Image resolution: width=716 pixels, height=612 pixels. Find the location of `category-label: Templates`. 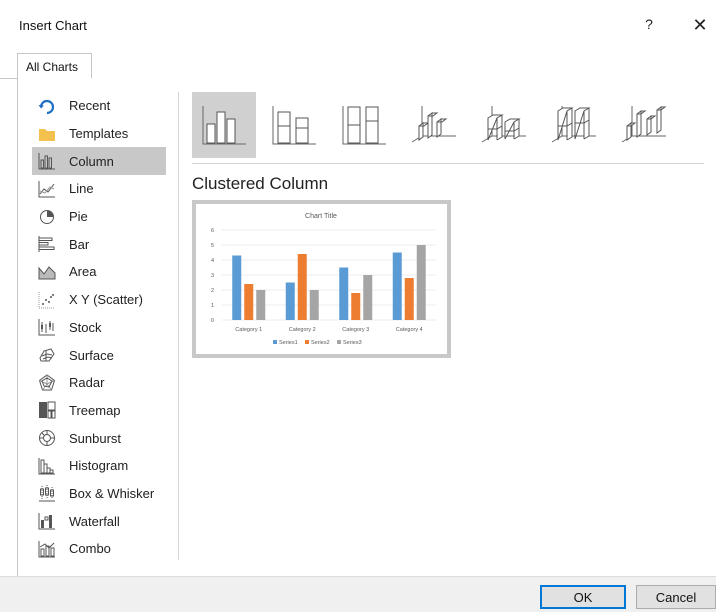

category-label: Templates is located at coordinates (99, 134).